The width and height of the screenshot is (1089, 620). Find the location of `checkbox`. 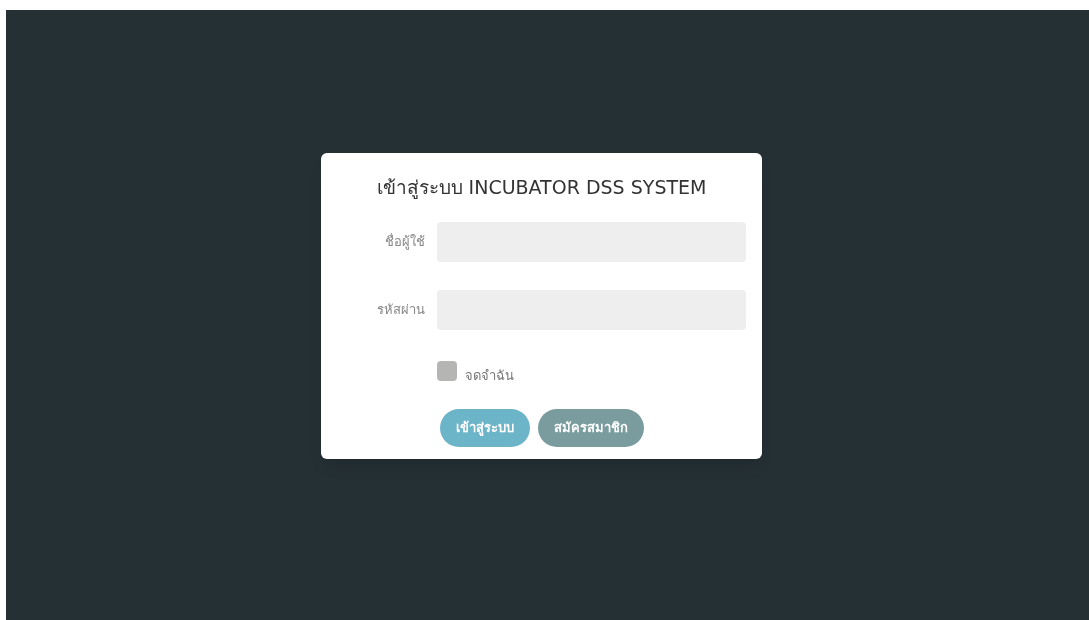

checkbox is located at coordinates (447, 371).